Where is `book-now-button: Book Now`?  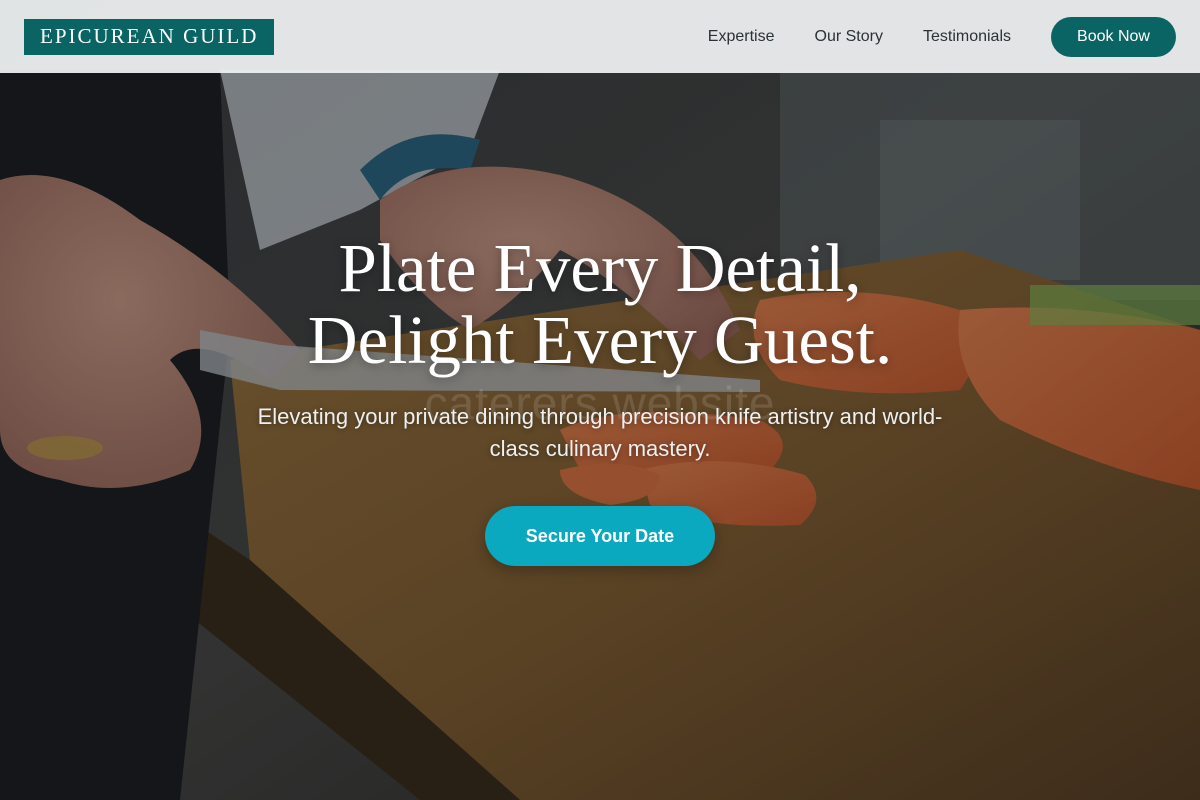 book-now-button: Book Now is located at coordinates (1113, 36).